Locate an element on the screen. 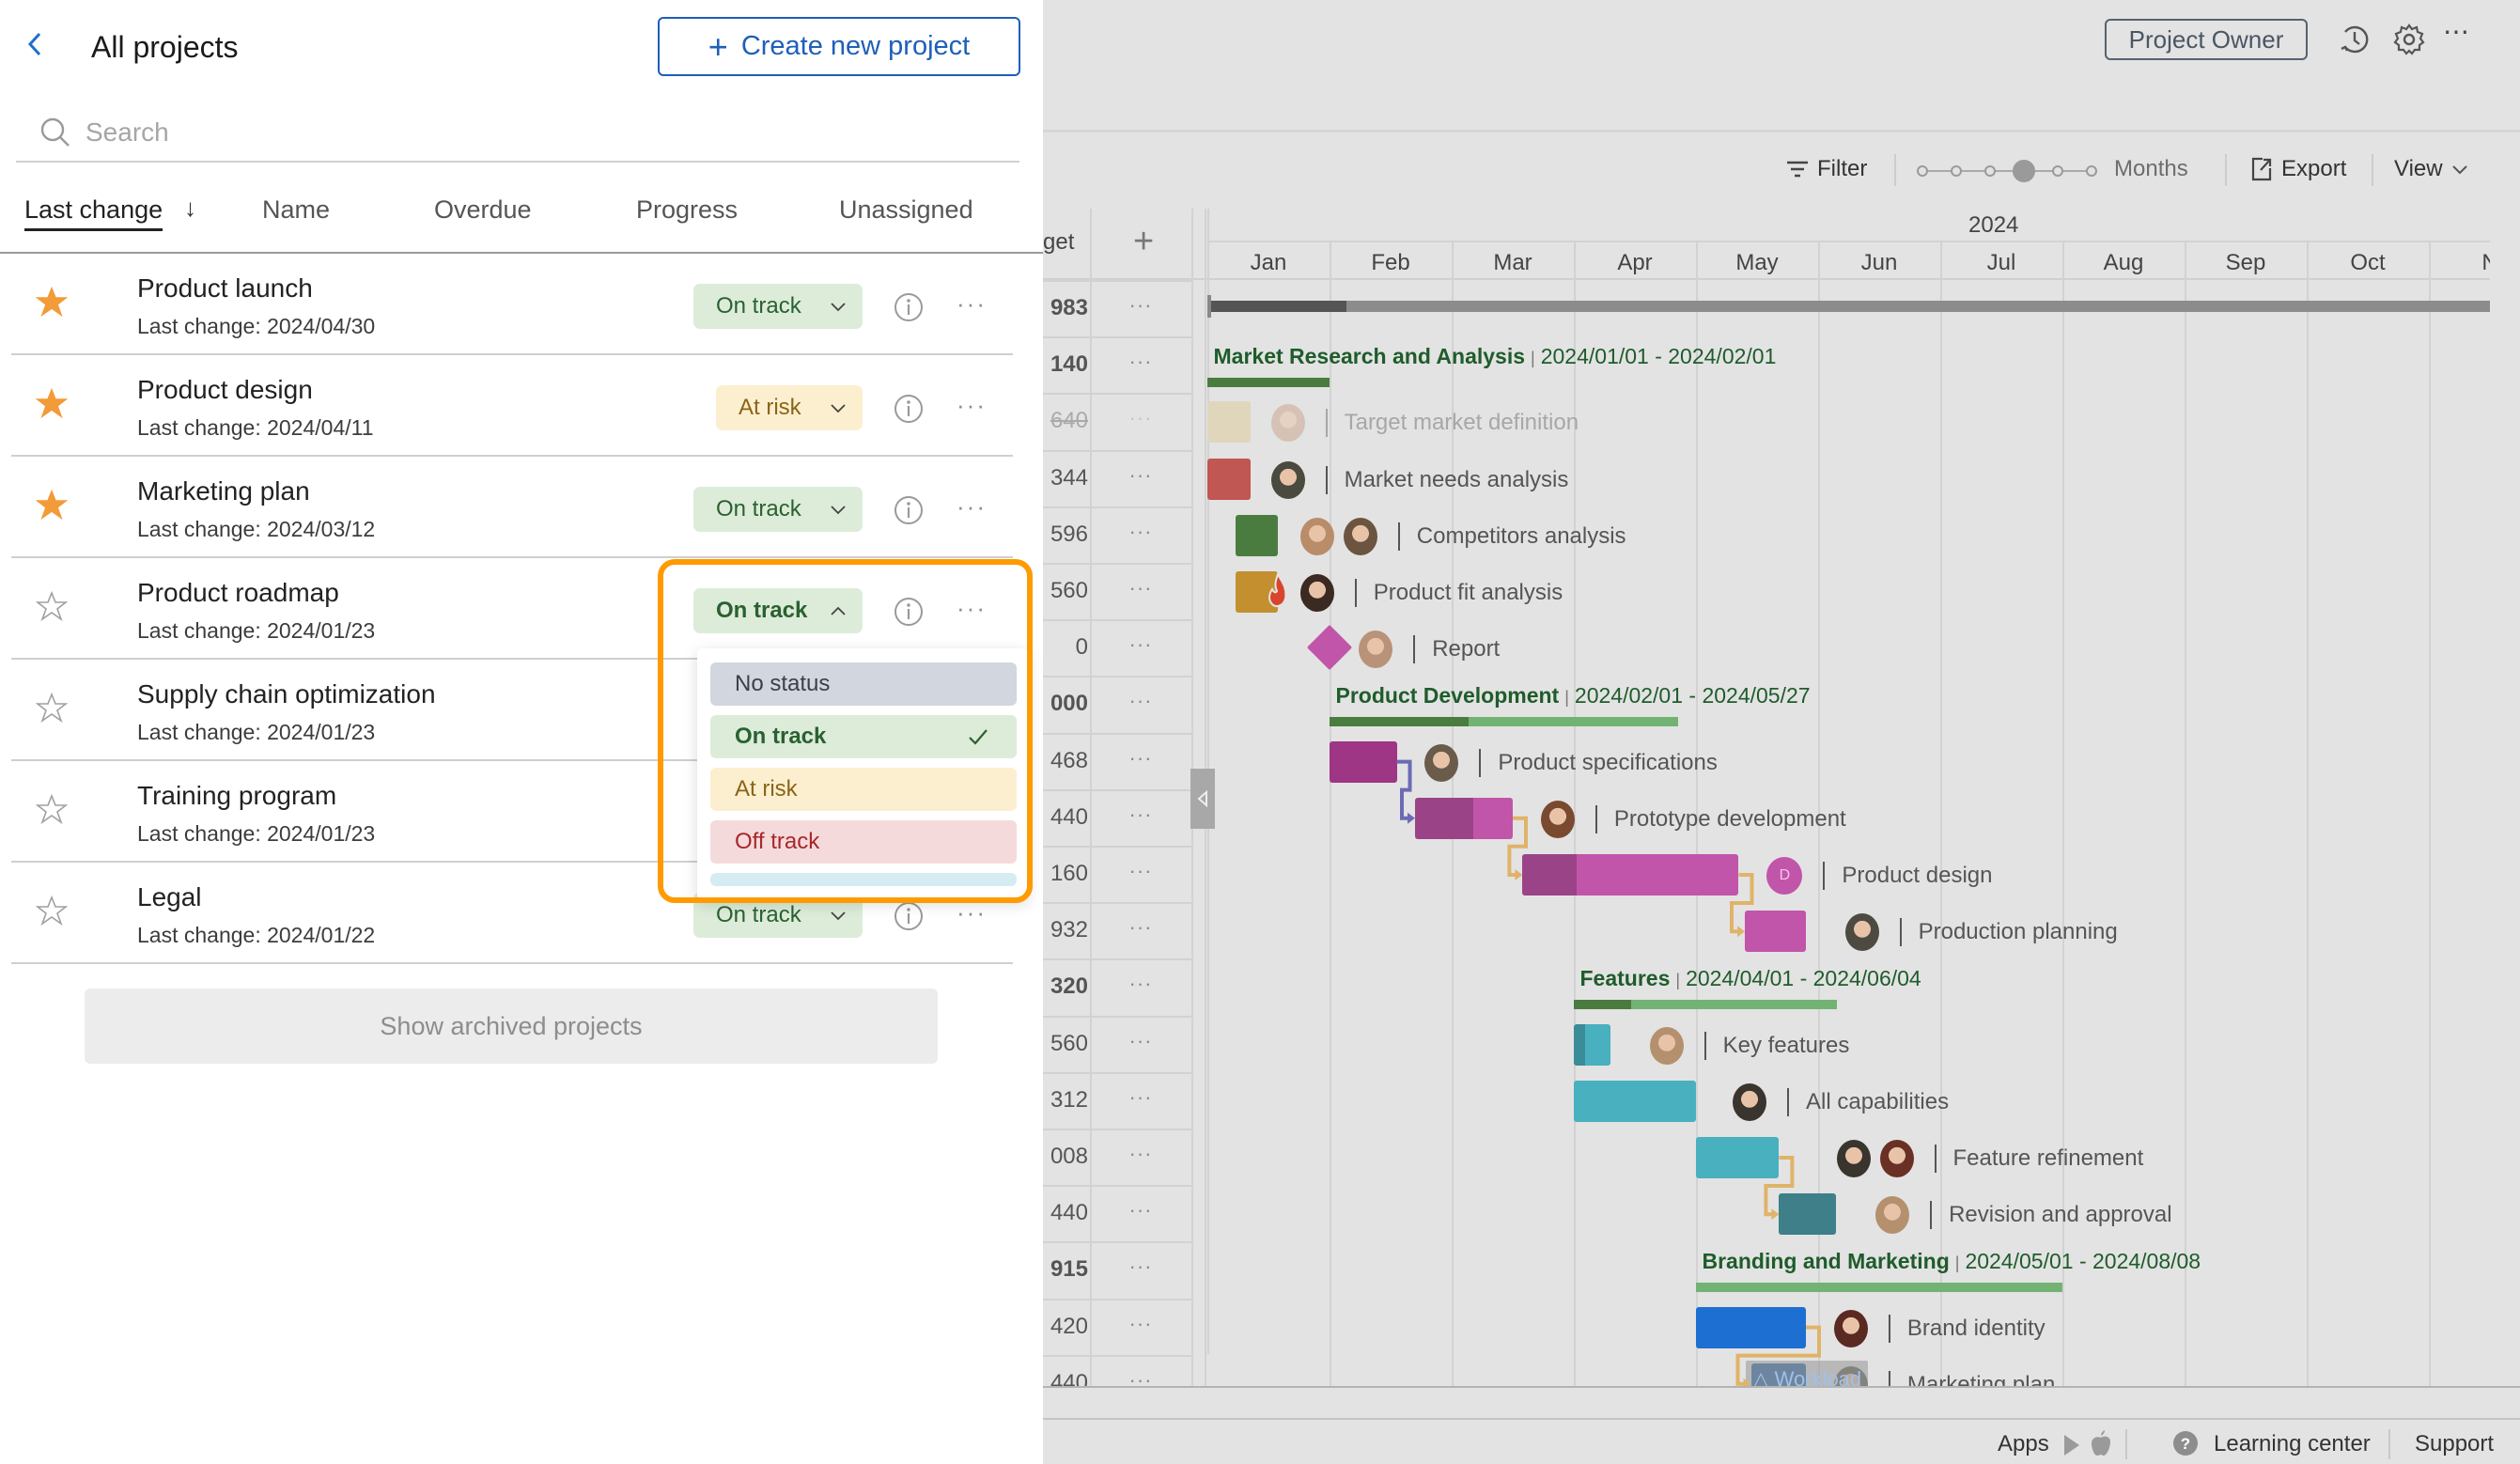 The image size is (2520, 1464). project-name: Marketing plan is located at coordinates (223, 491).